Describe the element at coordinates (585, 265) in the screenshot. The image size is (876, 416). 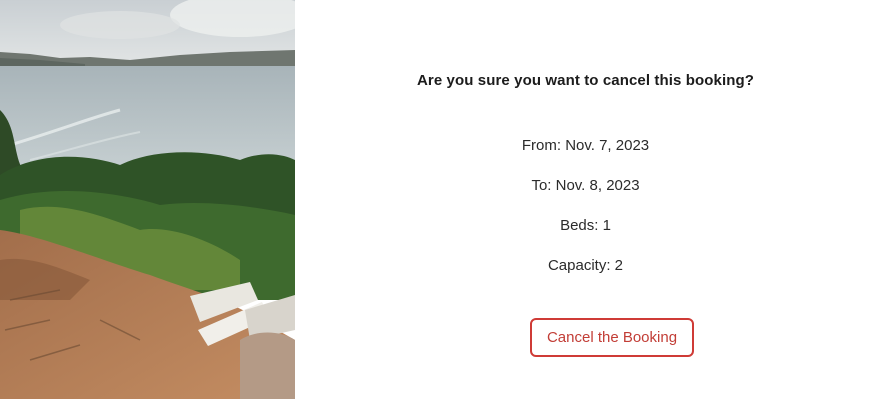
I see `booking-capacity: Capacity: 2` at that location.